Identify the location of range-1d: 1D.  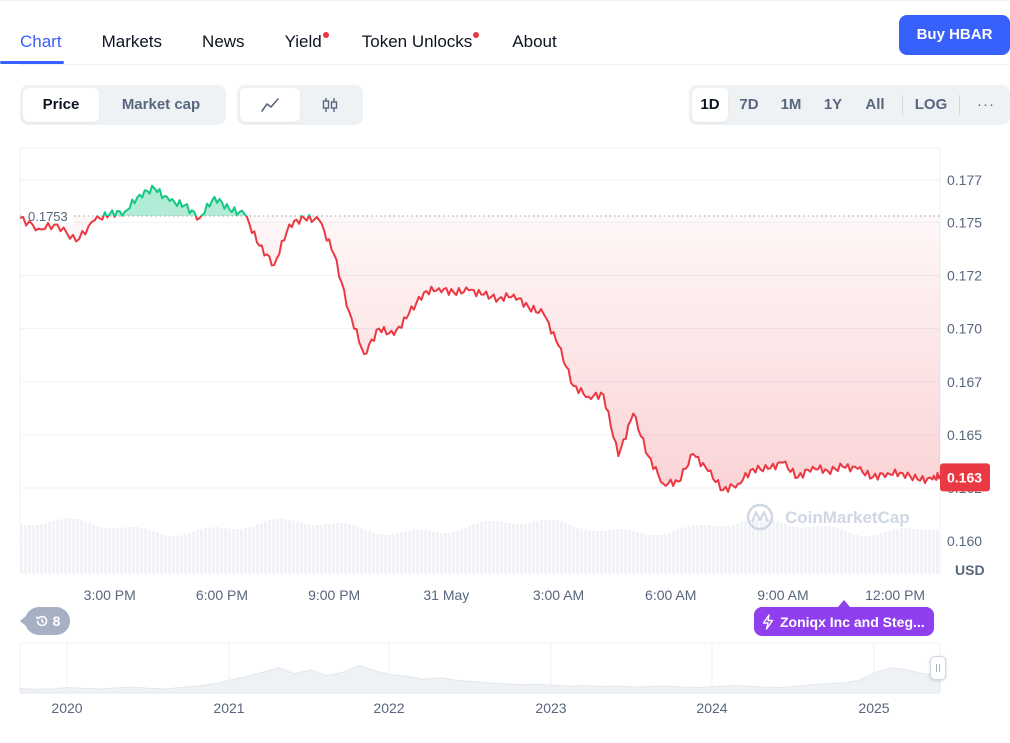
(710, 105).